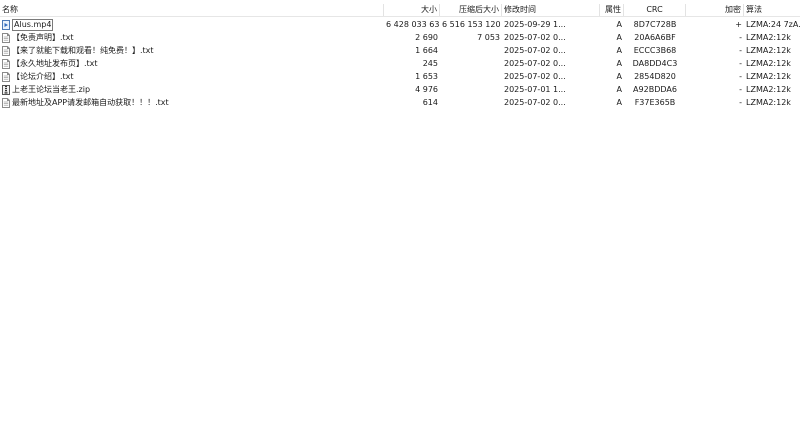 The height and width of the screenshot is (445, 800). What do you see at coordinates (55, 63) in the screenshot?
I see `file-name: 【永久地址发布页】.txt` at bounding box center [55, 63].